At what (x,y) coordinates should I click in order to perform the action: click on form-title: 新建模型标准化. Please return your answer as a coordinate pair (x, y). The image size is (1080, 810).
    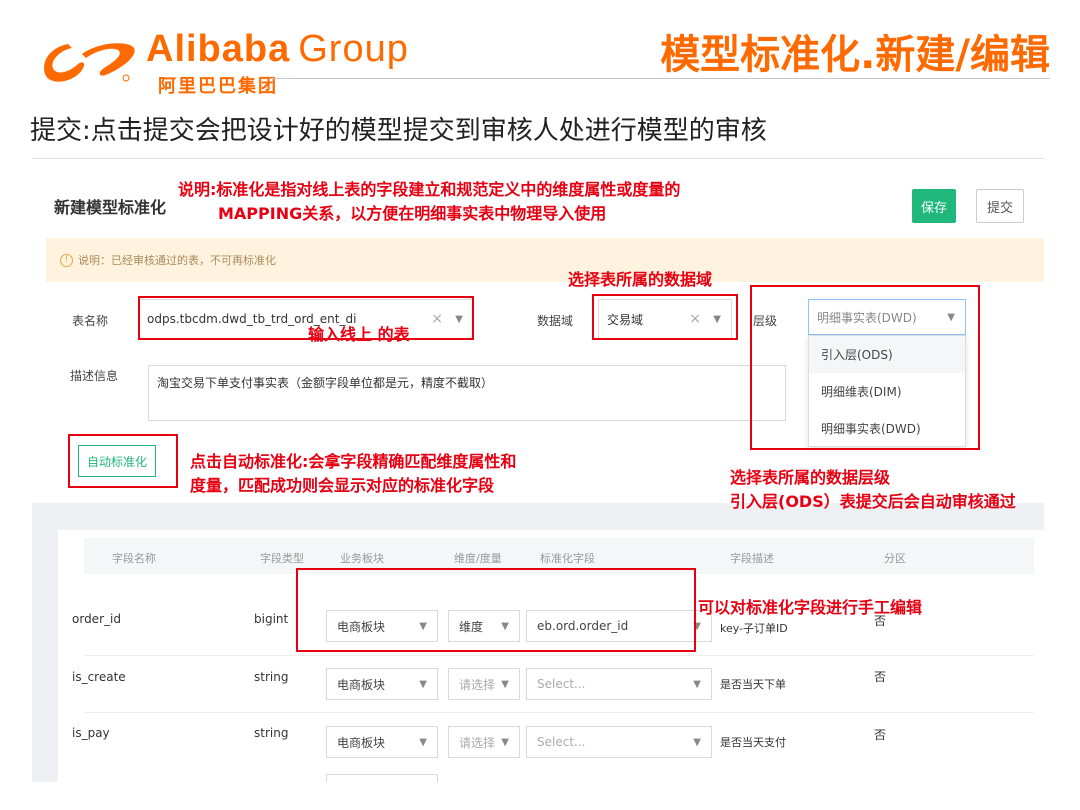
    Looking at the image, I should click on (110, 207).